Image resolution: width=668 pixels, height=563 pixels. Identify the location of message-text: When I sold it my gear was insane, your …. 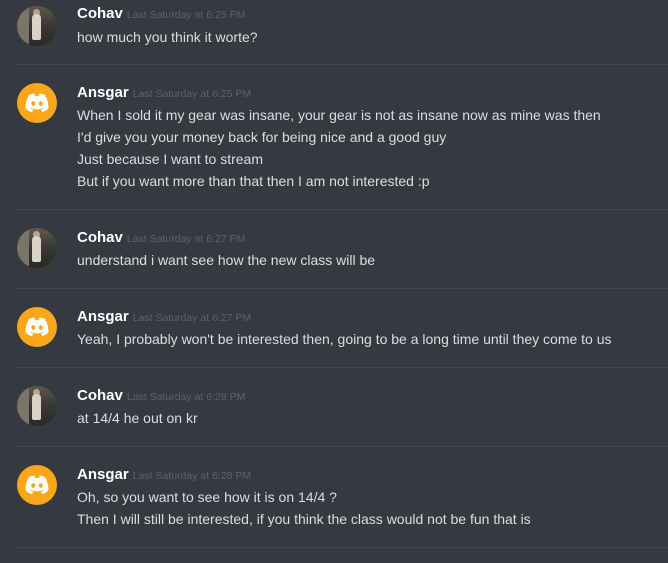
(339, 115).